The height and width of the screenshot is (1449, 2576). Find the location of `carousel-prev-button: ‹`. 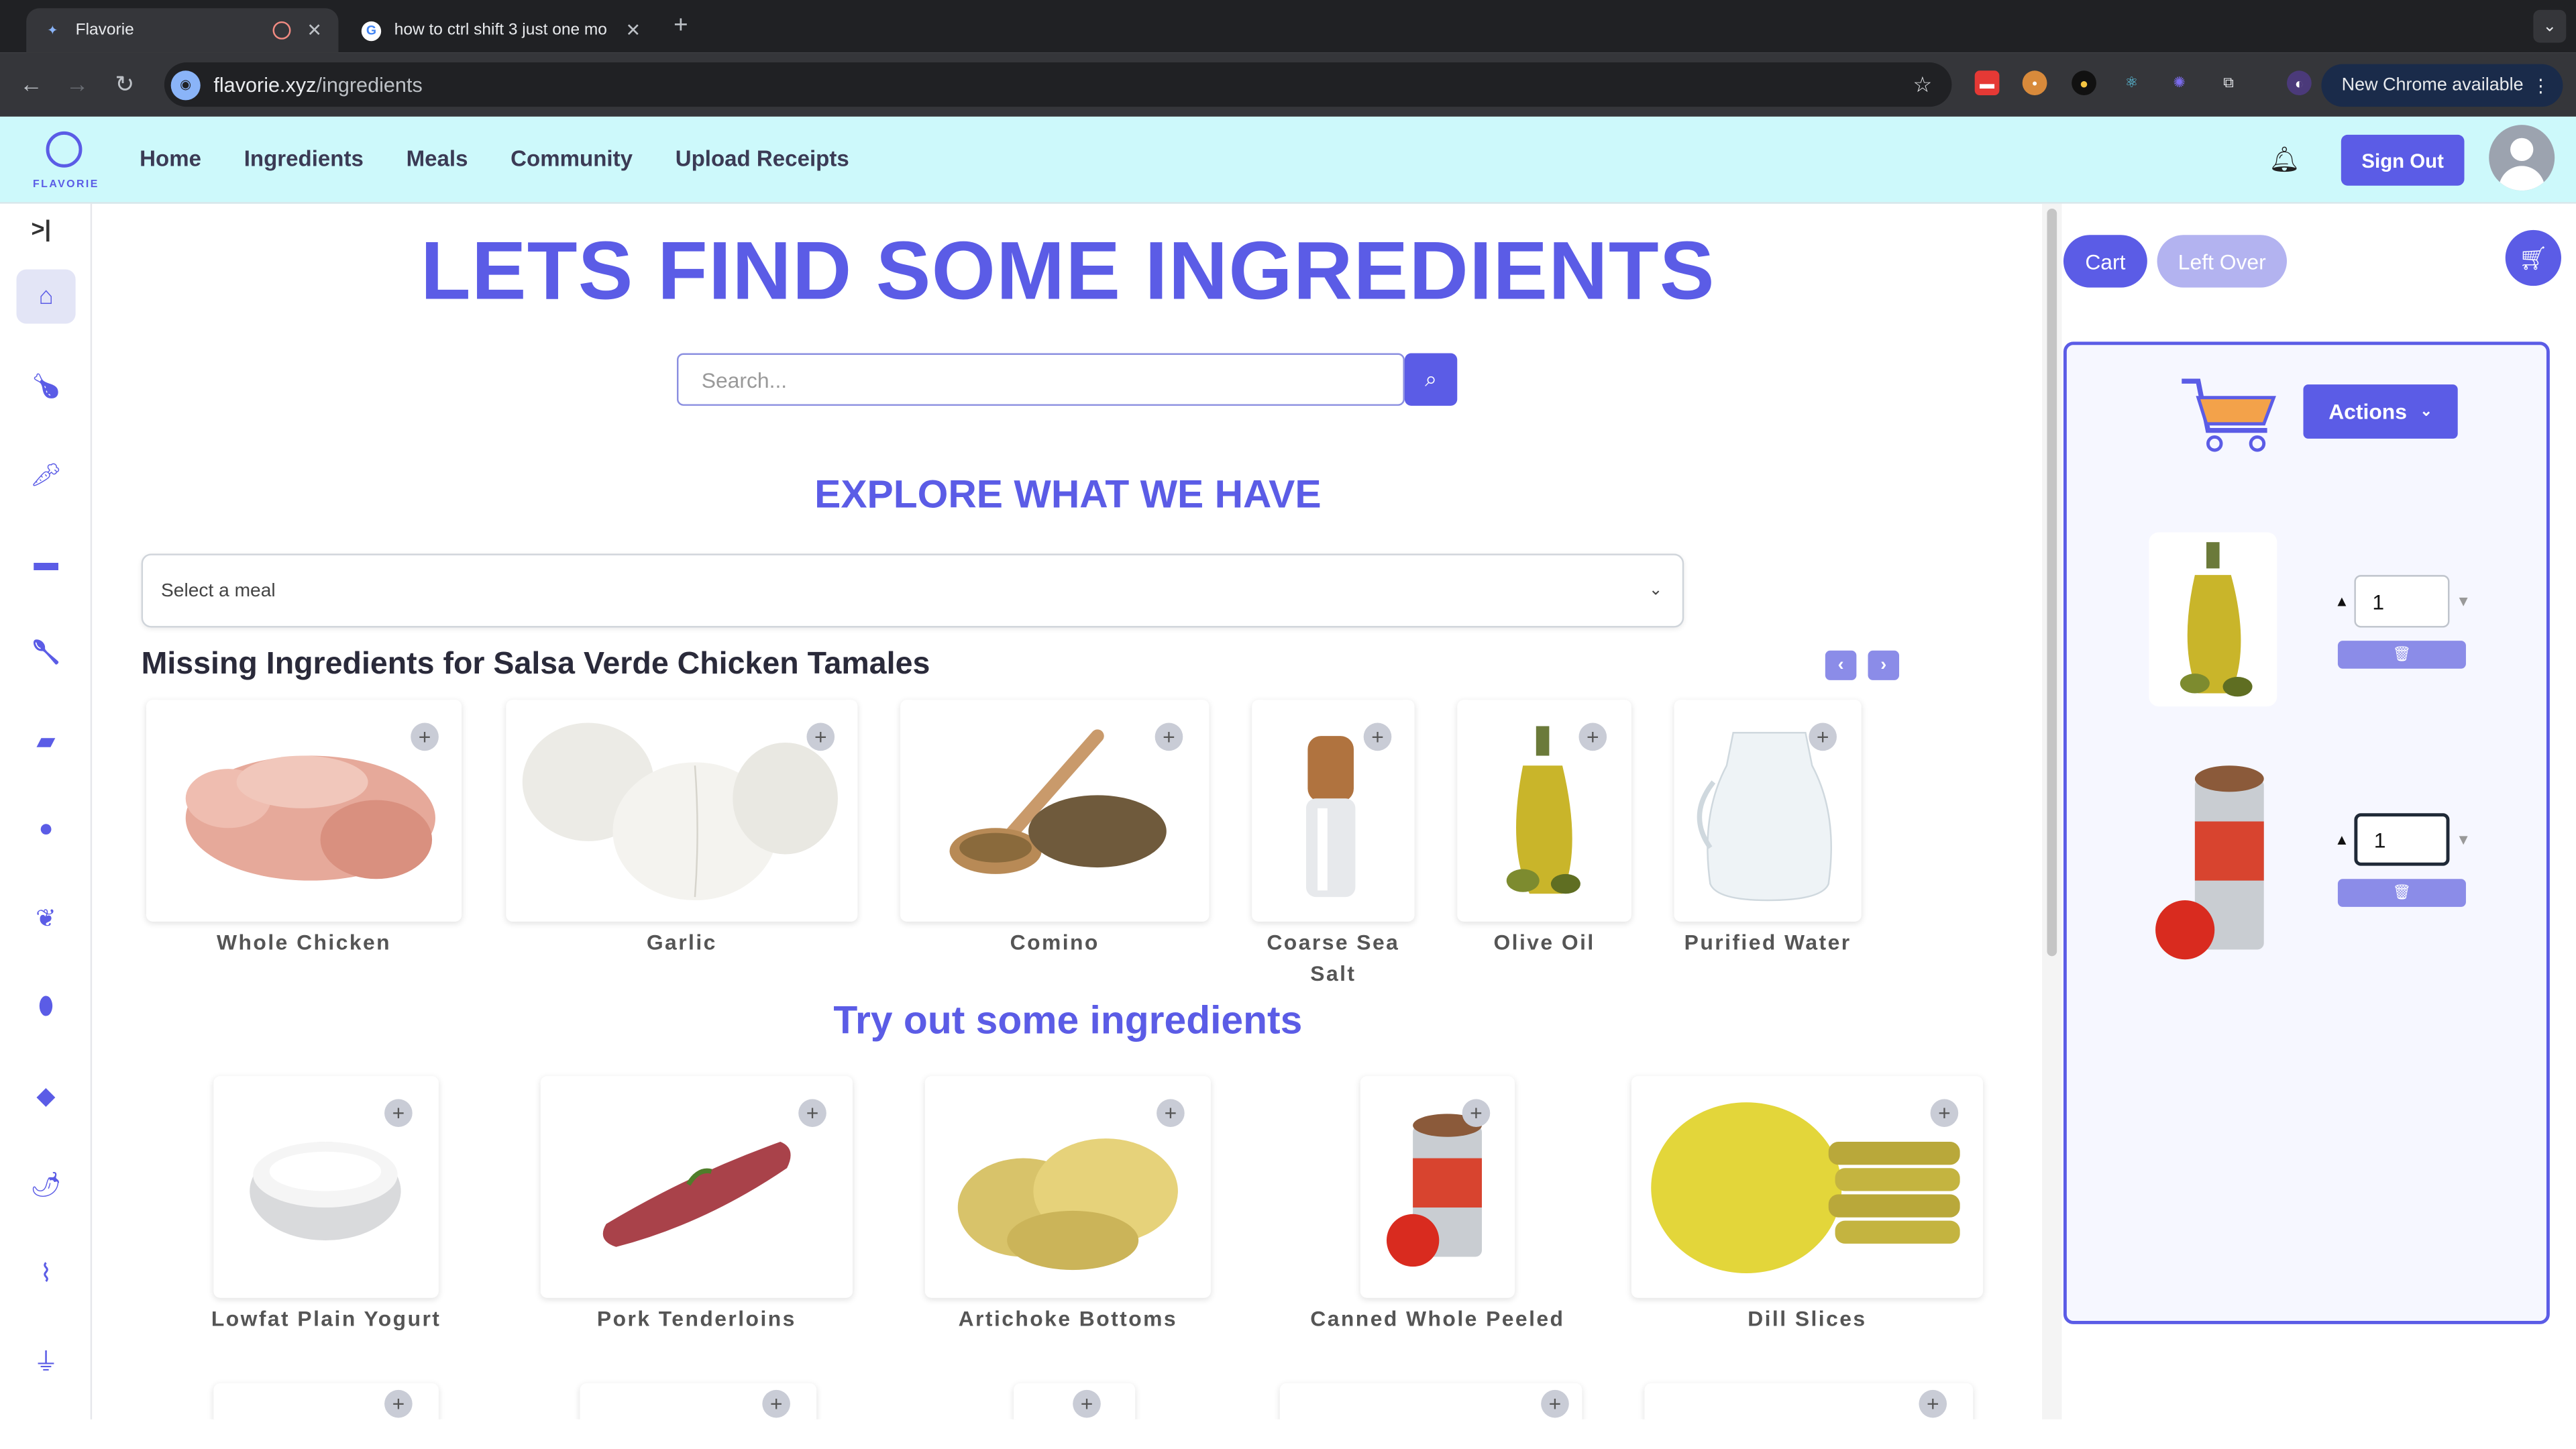

carousel-prev-button: ‹ is located at coordinates (1841, 665).